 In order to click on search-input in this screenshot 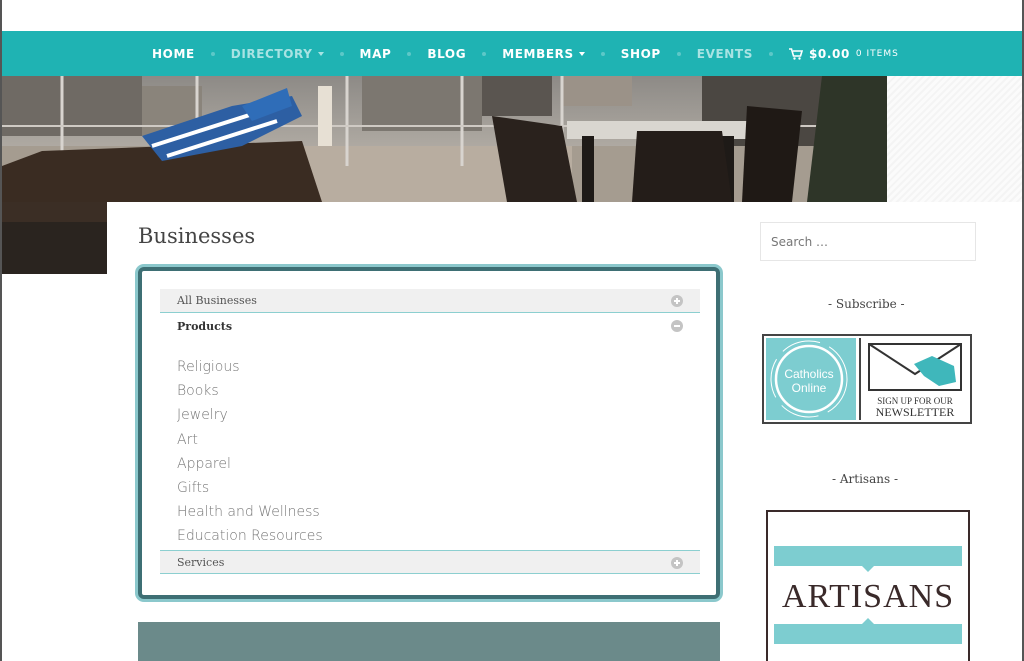, I will do `click(868, 241)`.